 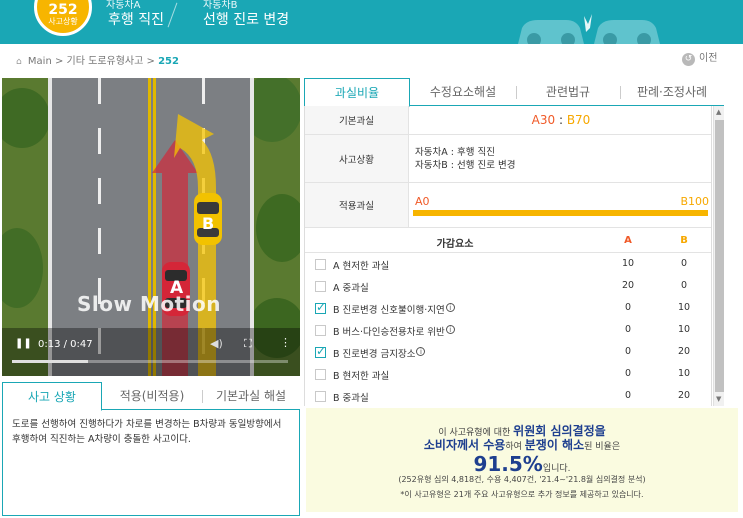 I want to click on tab-fault-ratio: 과실비율, so click(x=357, y=92).